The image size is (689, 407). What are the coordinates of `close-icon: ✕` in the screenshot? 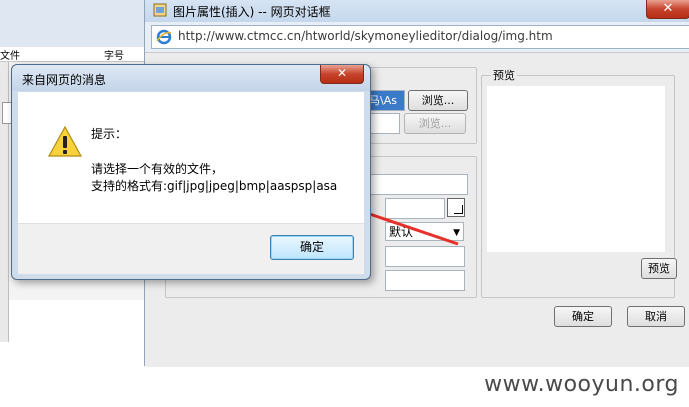 It's located at (342, 73).